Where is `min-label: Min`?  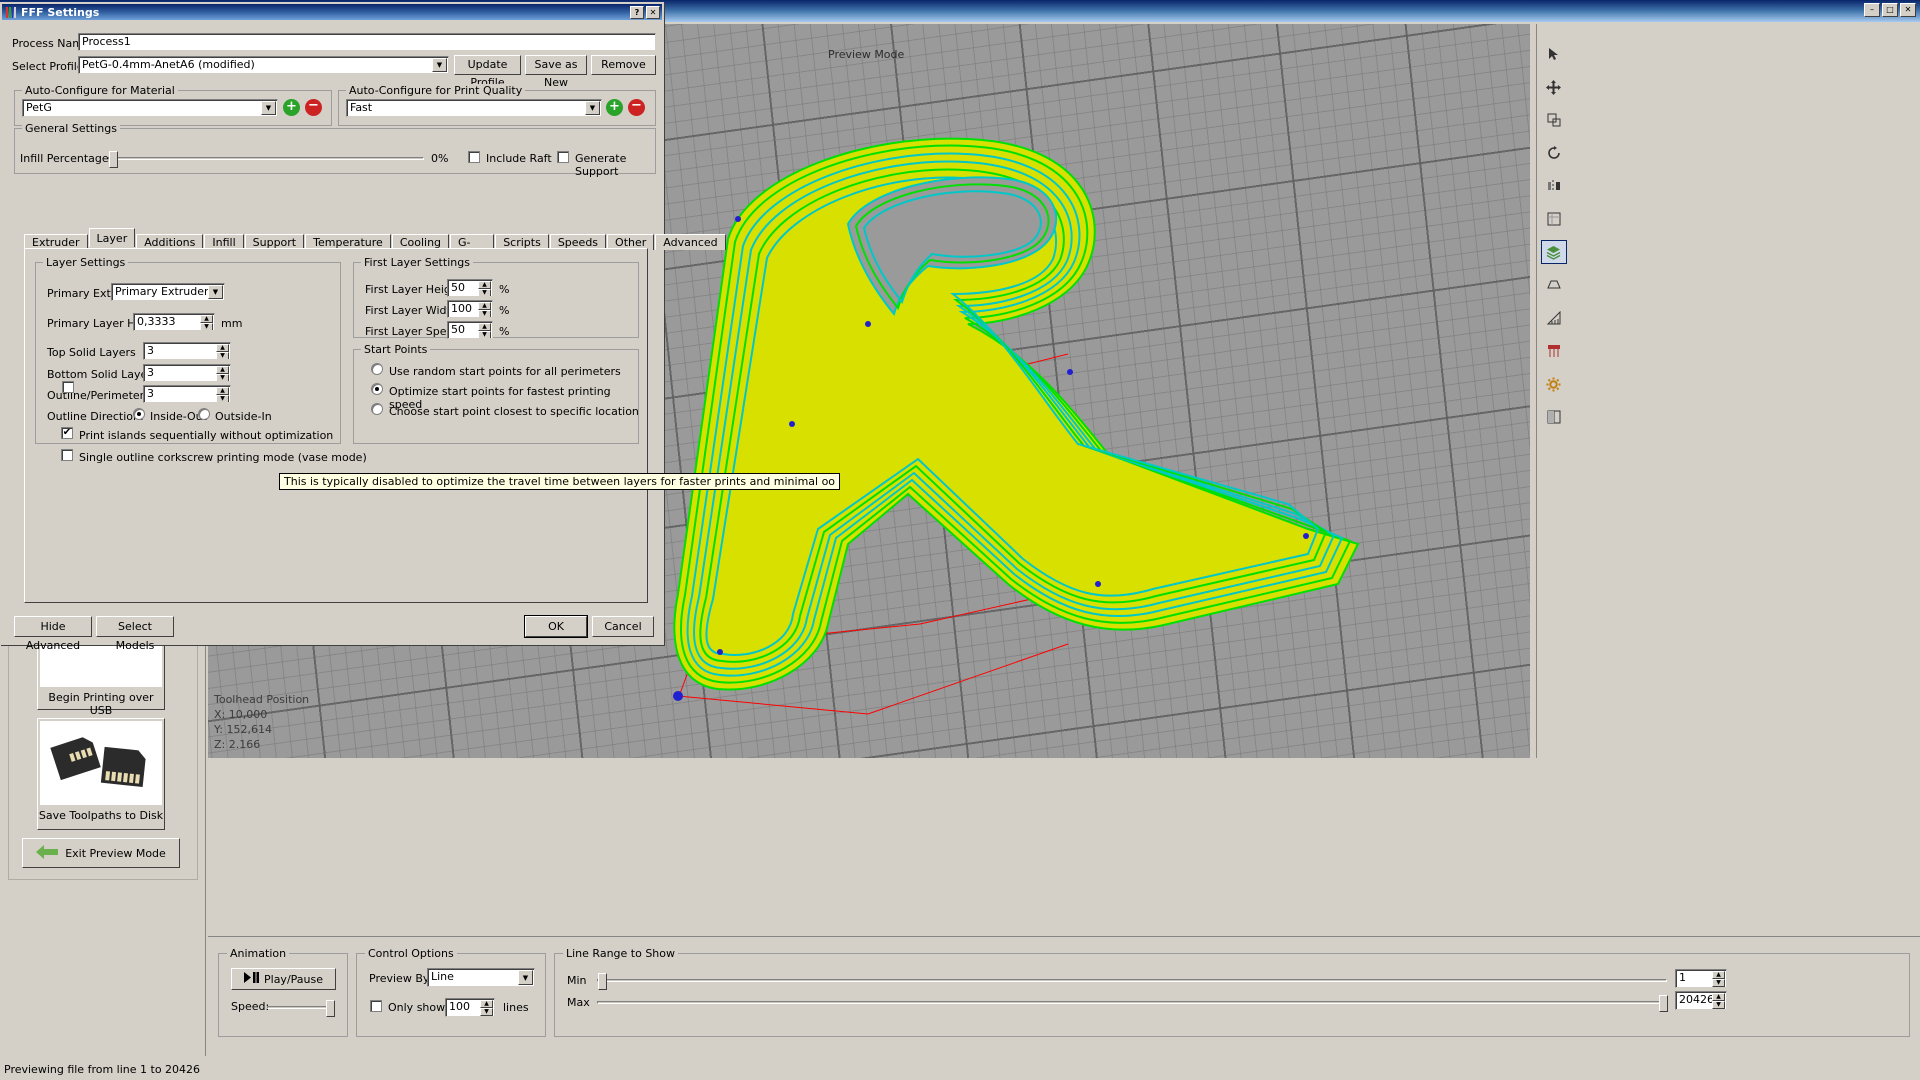 min-label: Min is located at coordinates (577, 980).